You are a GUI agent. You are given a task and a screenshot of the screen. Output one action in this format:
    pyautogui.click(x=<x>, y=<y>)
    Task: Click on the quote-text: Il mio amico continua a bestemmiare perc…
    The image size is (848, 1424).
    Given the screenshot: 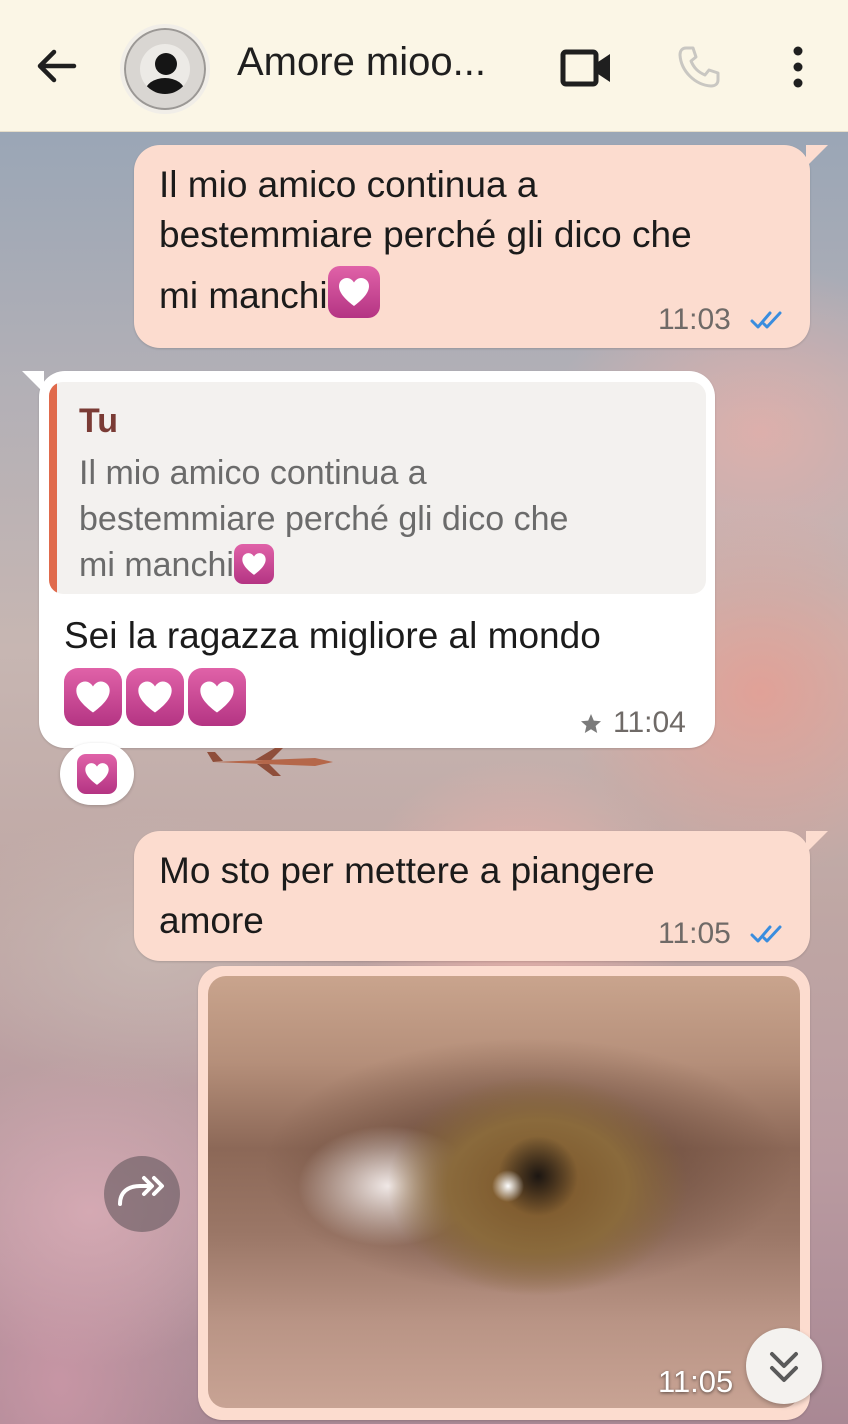 What is the action you would take?
    pyautogui.click(x=389, y=519)
    